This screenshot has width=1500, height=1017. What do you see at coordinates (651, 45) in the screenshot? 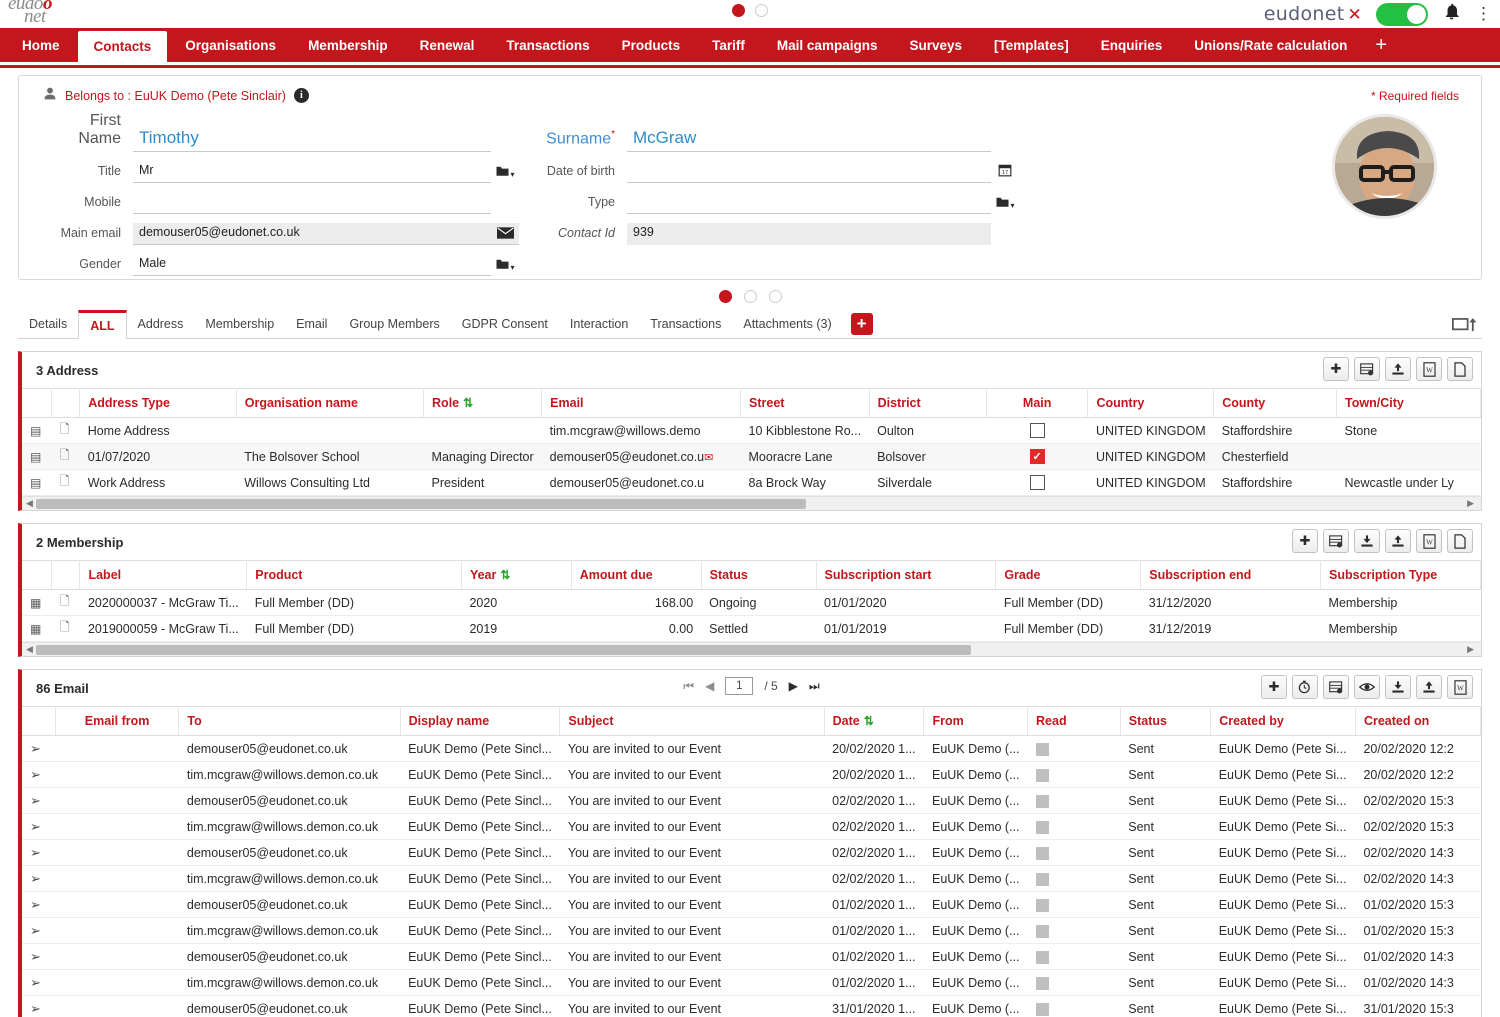
I see `nav-item-products: Products` at bounding box center [651, 45].